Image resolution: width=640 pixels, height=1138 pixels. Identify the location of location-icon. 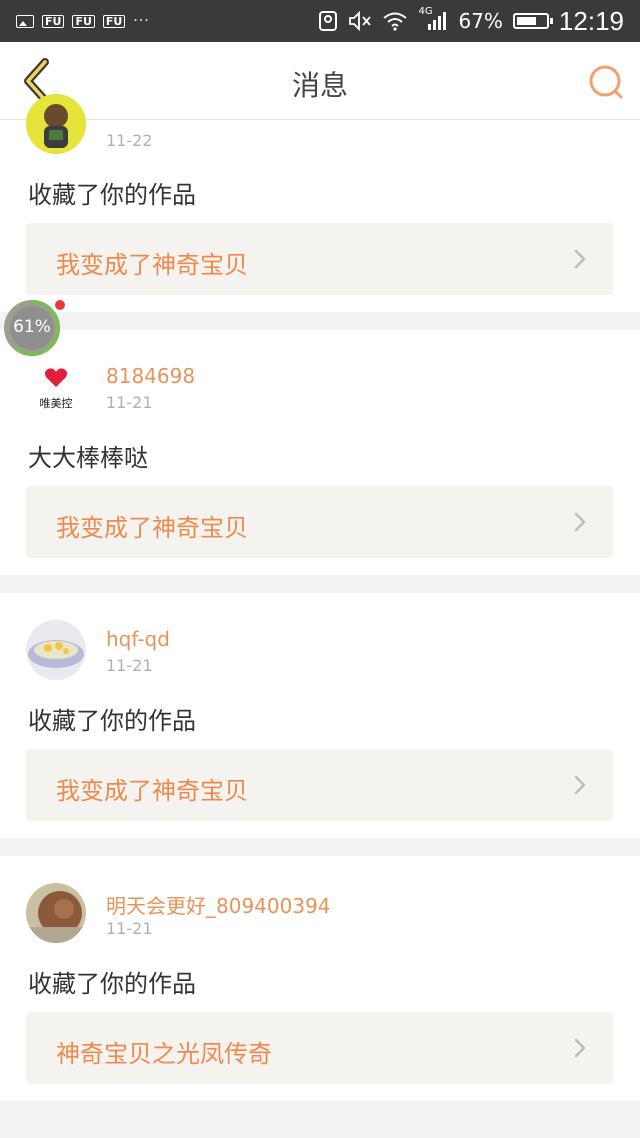
(328, 21).